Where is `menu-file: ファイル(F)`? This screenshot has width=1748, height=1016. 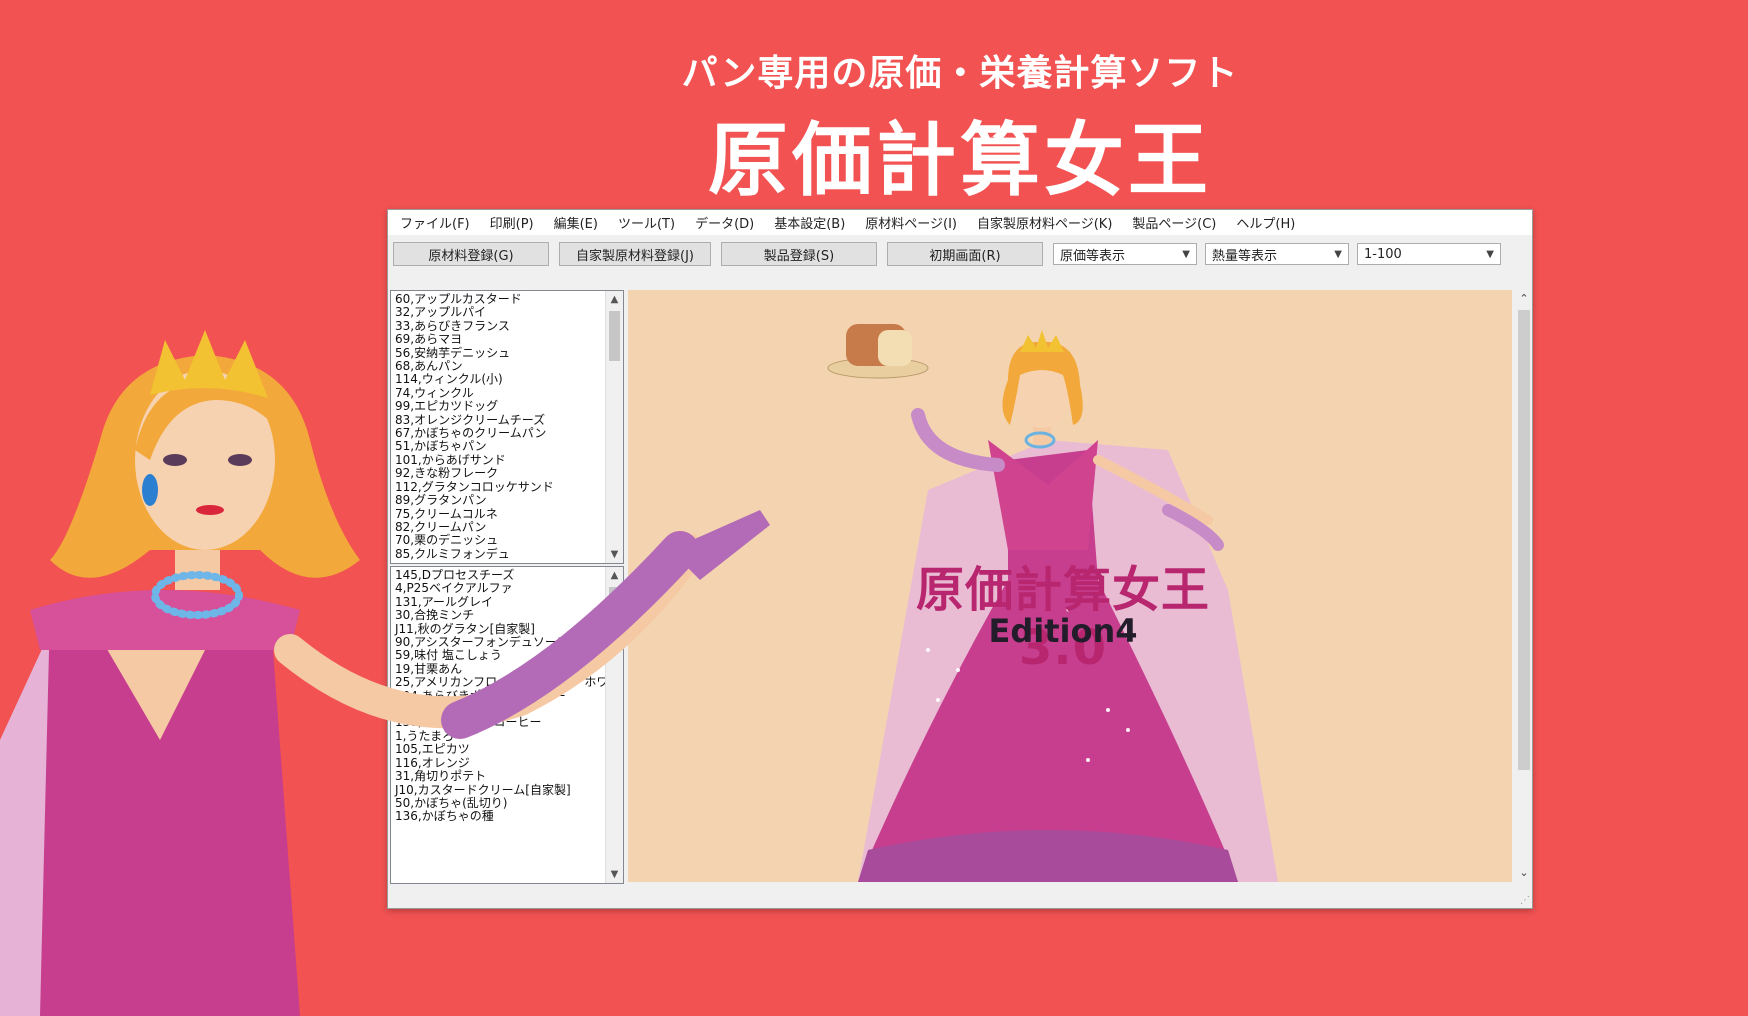 menu-file: ファイル(F) is located at coordinates (435, 222).